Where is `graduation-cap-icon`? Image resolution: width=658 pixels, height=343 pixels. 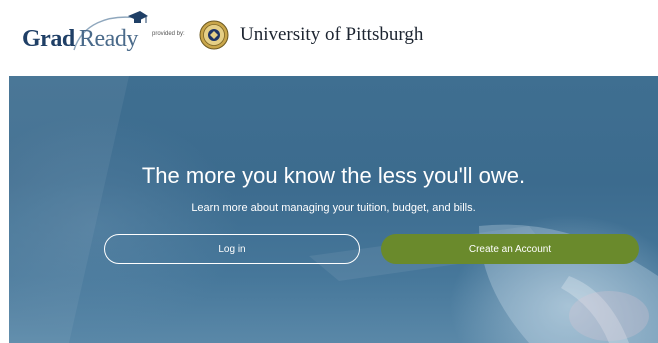 graduation-cap-icon is located at coordinates (138, 17).